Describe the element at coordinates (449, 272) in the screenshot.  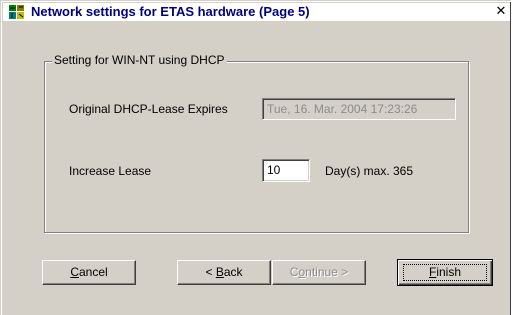
I see `finish-label-rest: inish` at that location.